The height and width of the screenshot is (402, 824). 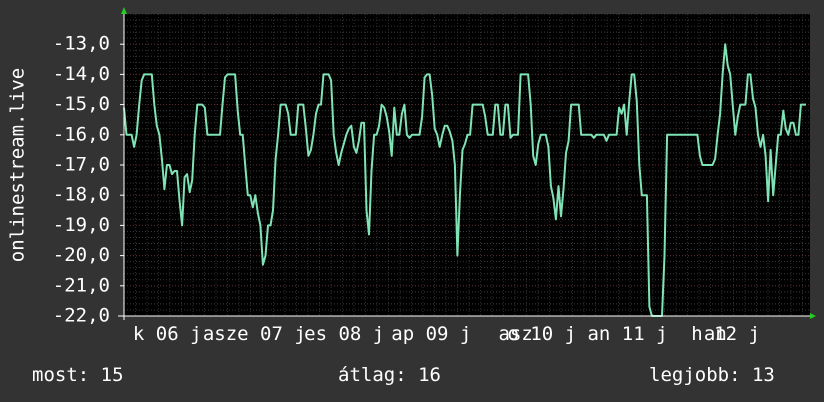 What do you see at coordinates (81, 255) in the screenshot?
I see `y-tick-label: -20,0` at bounding box center [81, 255].